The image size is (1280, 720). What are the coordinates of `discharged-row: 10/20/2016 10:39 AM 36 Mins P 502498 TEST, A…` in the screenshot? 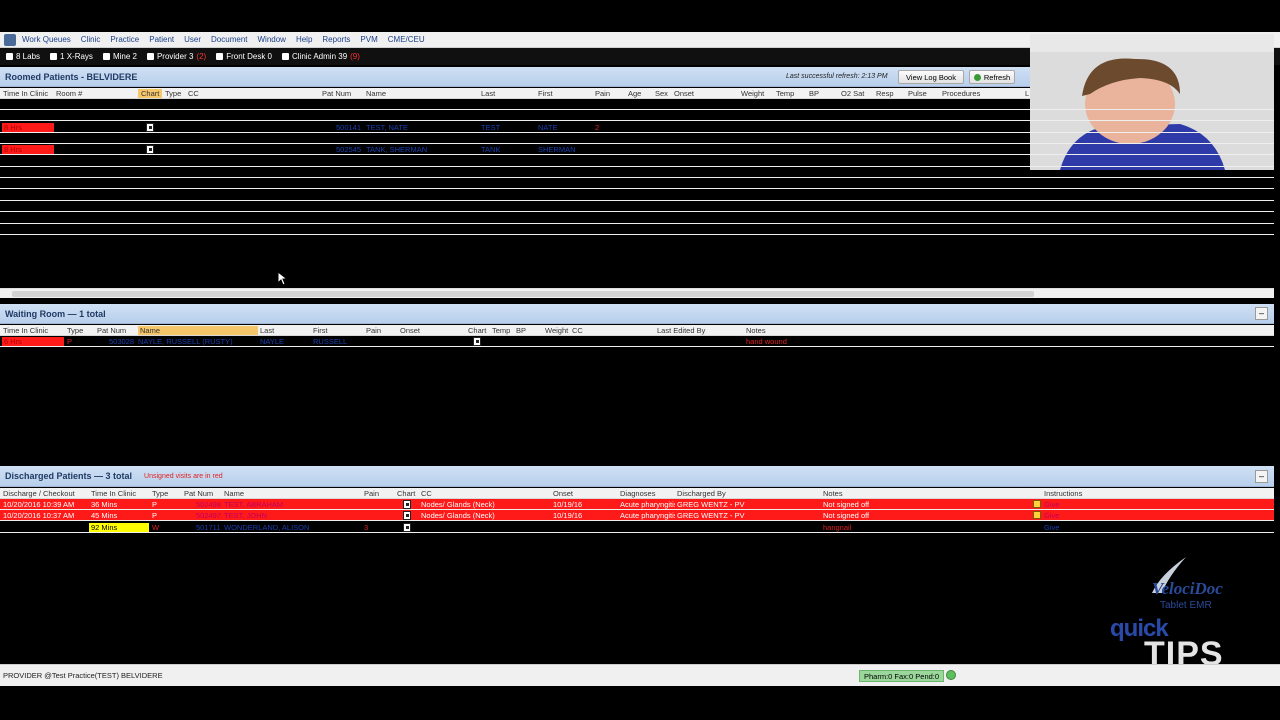 It's located at (637, 504).